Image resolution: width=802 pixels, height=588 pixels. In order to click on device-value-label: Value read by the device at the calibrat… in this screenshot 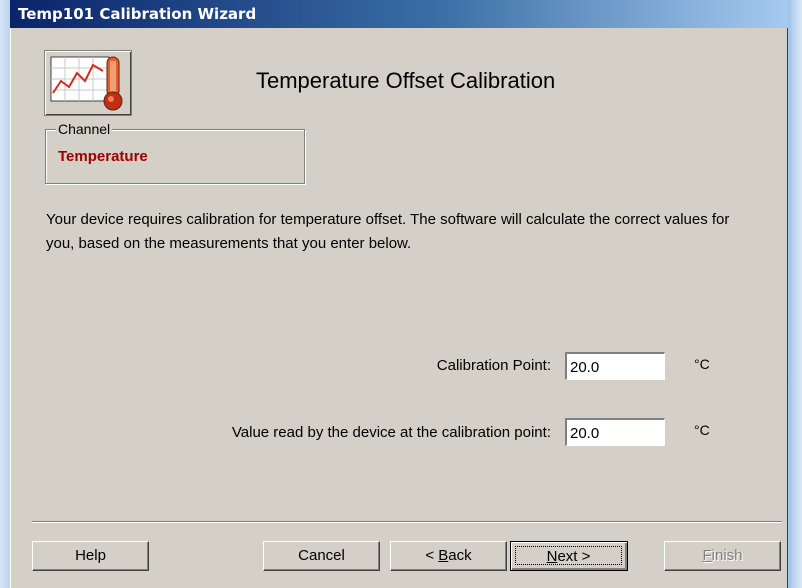, I will do `click(391, 432)`.